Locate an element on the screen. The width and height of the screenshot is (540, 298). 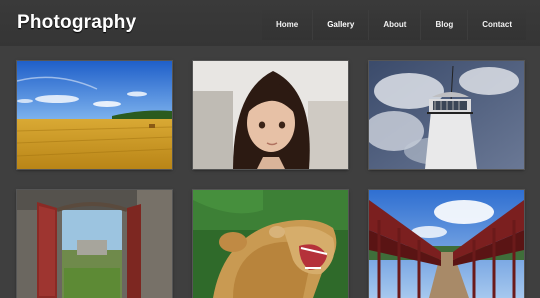
bridge-image is located at coordinates (446, 244).